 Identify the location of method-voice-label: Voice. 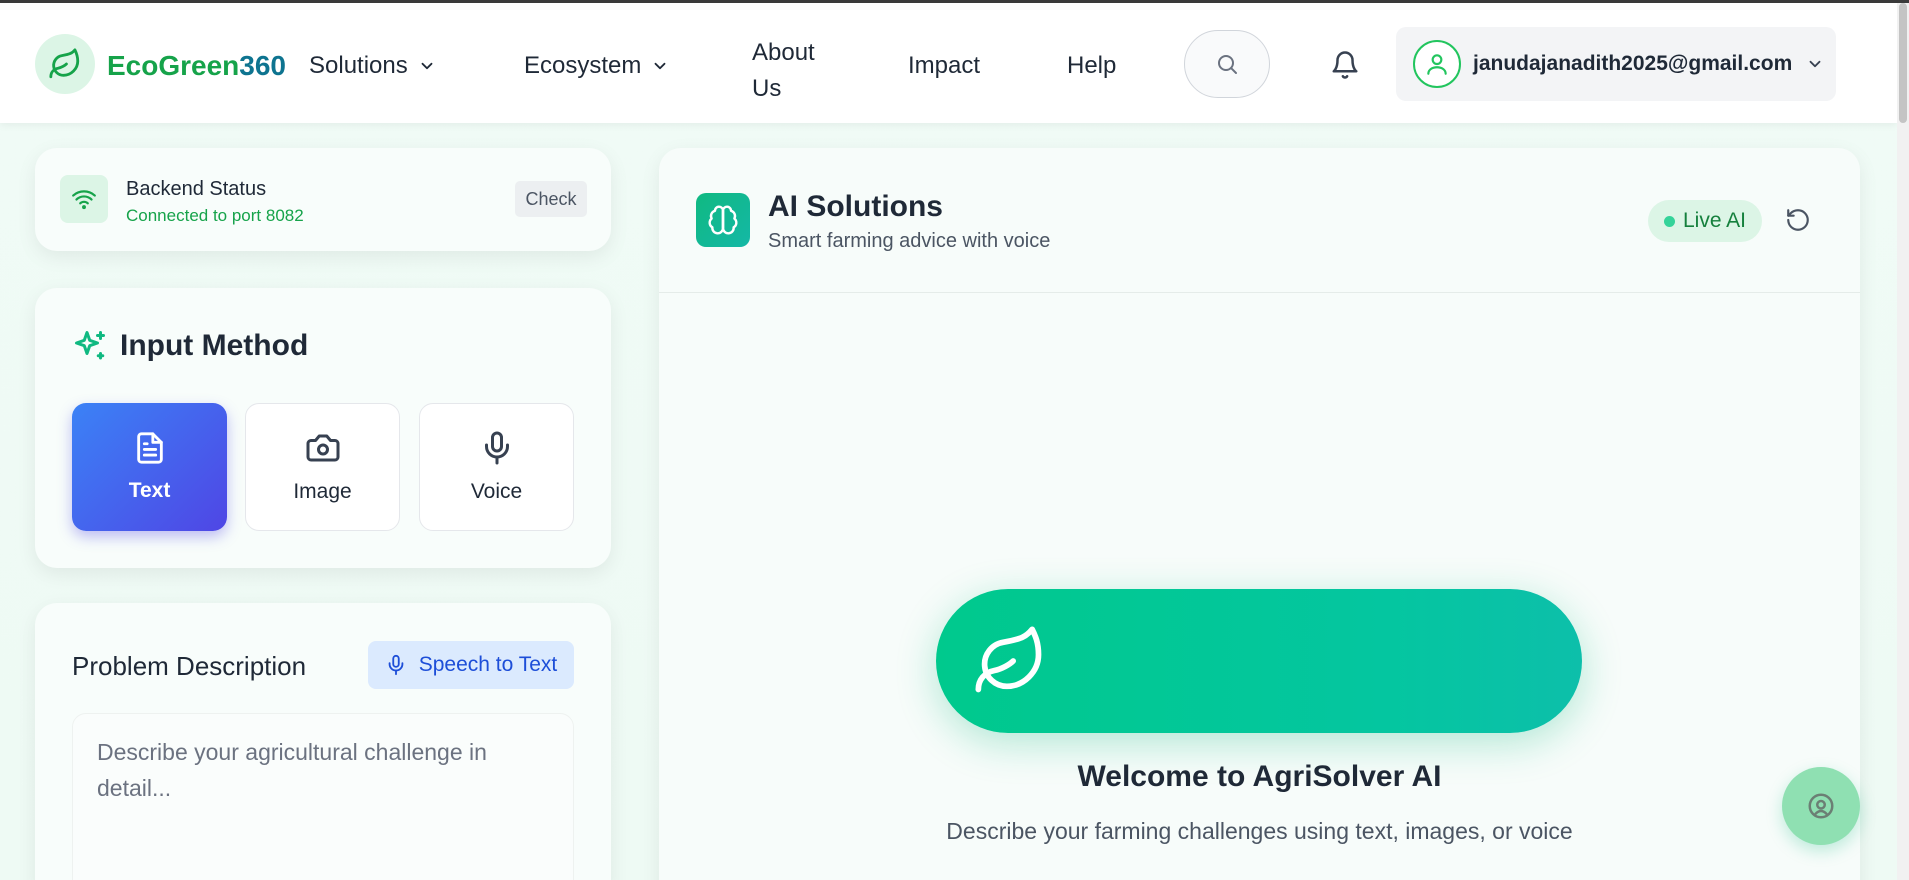
(496, 491).